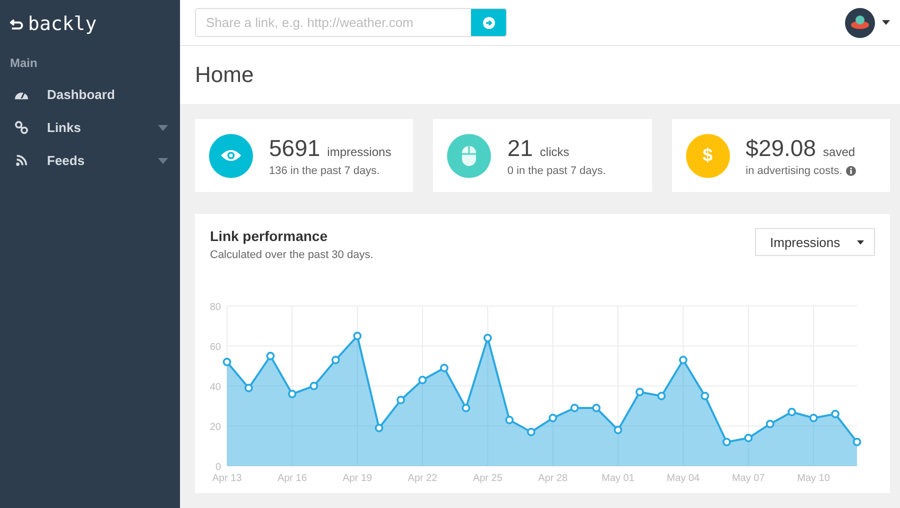 The width and height of the screenshot is (900, 508). I want to click on share-field: Share a link, e.g. http://weather.com, so click(351, 23).